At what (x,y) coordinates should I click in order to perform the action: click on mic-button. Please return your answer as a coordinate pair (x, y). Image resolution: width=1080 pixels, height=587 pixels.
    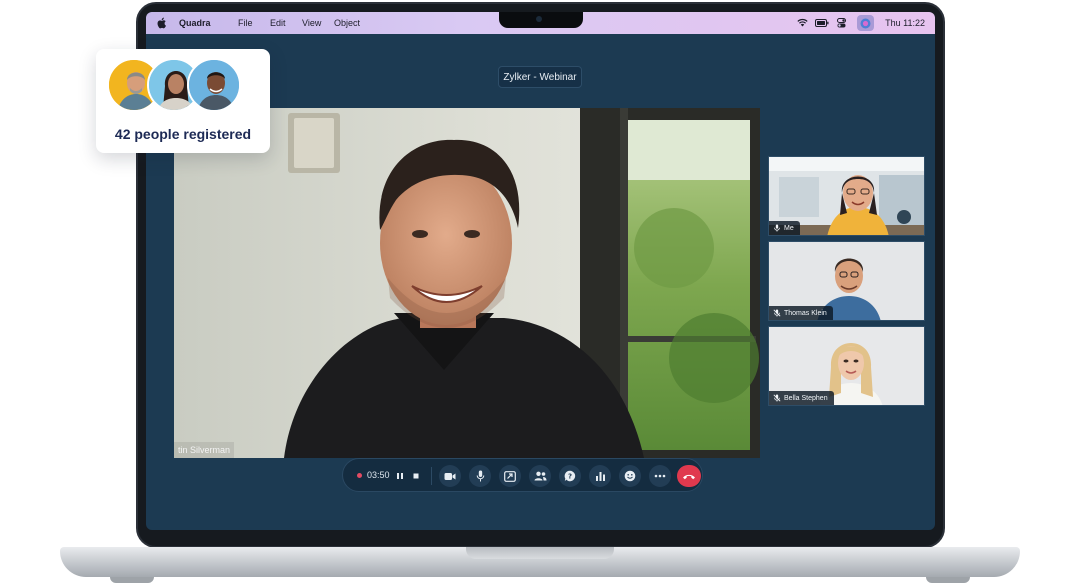
    Looking at the image, I should click on (480, 476).